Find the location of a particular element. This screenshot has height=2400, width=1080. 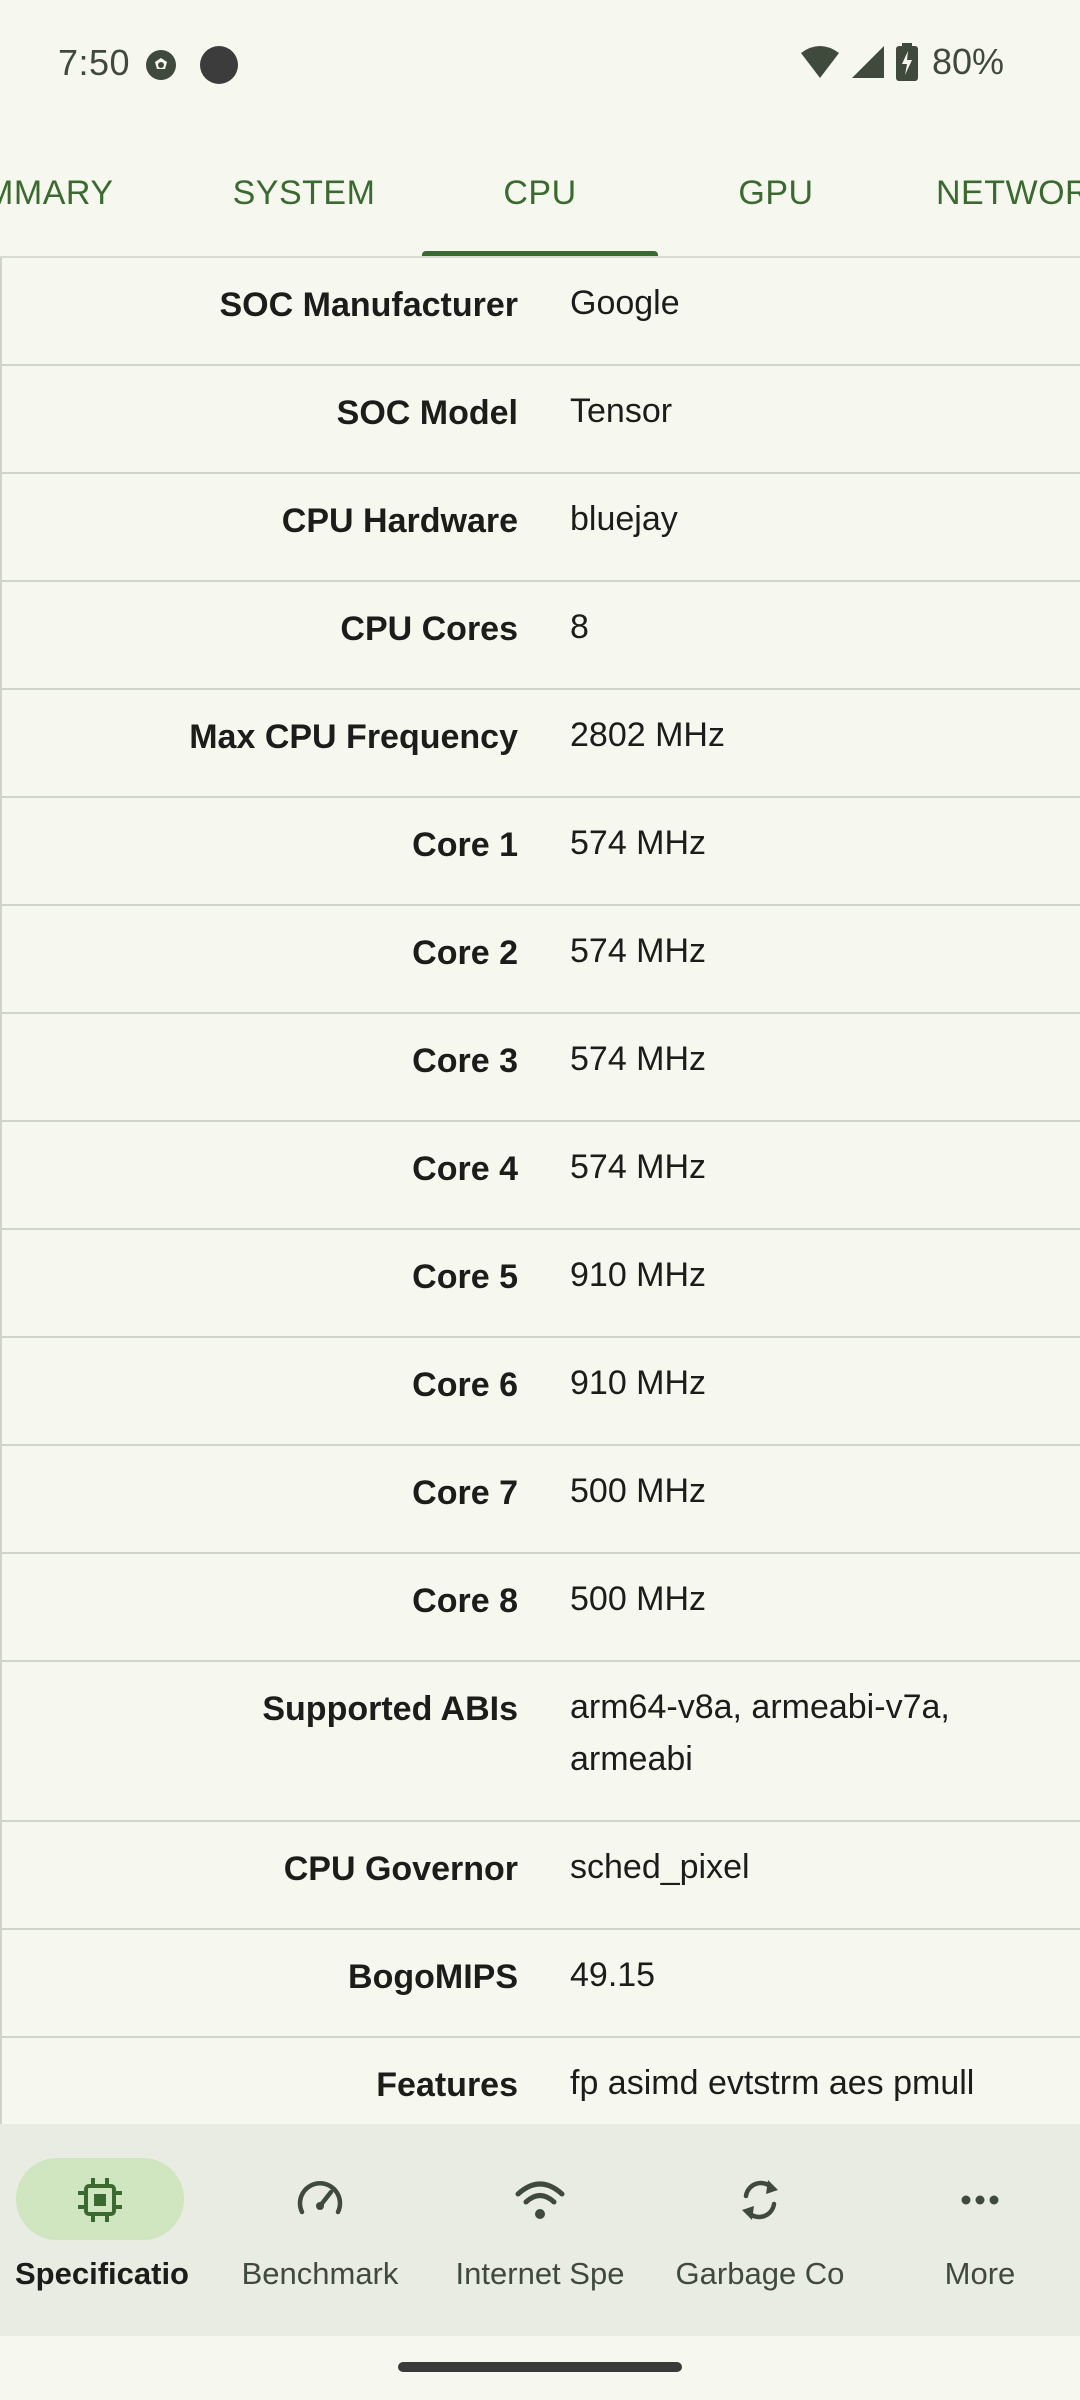

refresh-icon is located at coordinates (760, 2200).